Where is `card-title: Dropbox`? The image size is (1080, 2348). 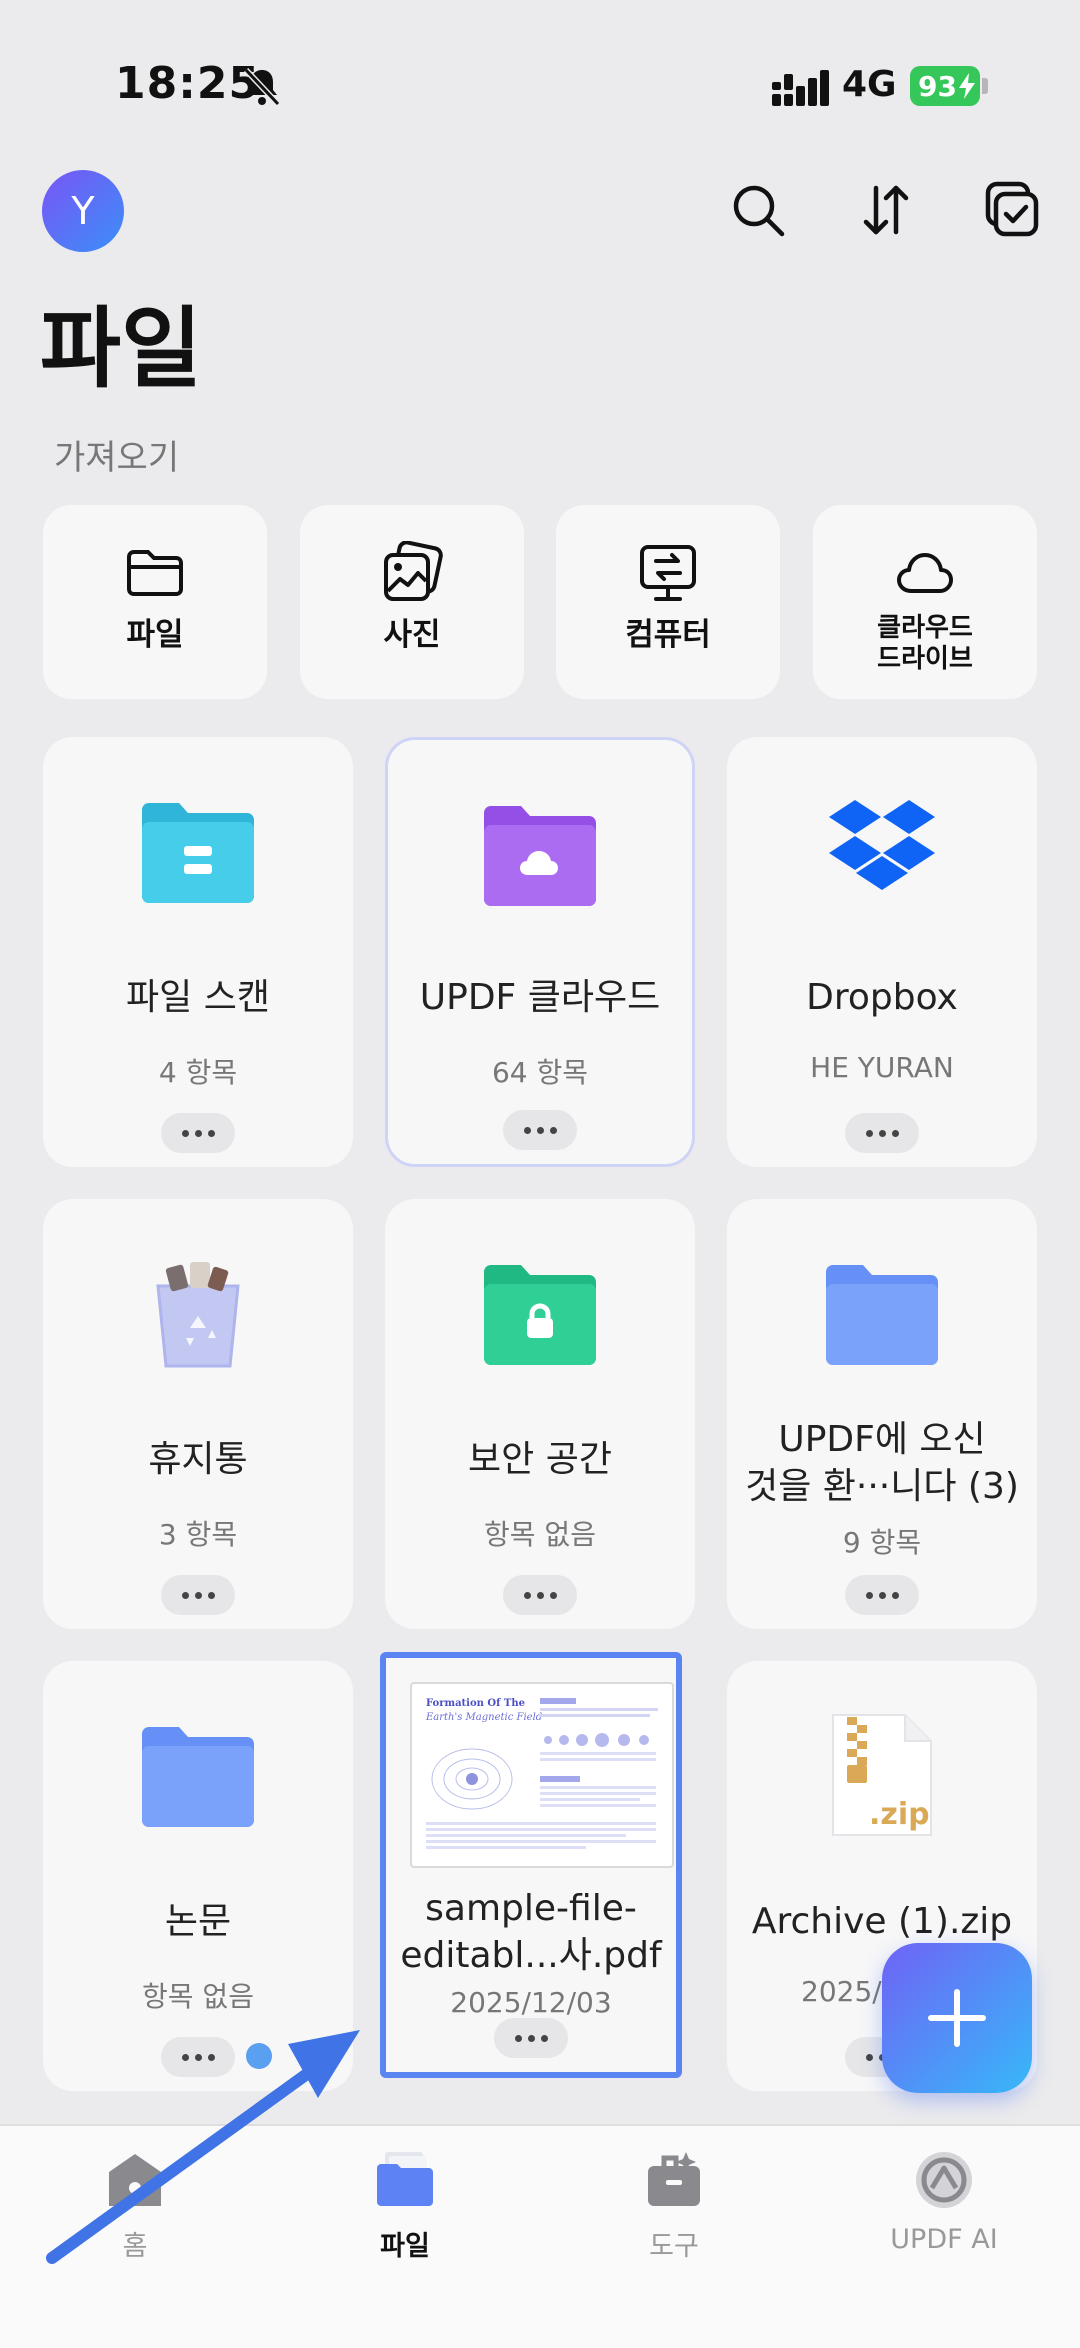
card-title: Dropbox is located at coordinates (882, 997).